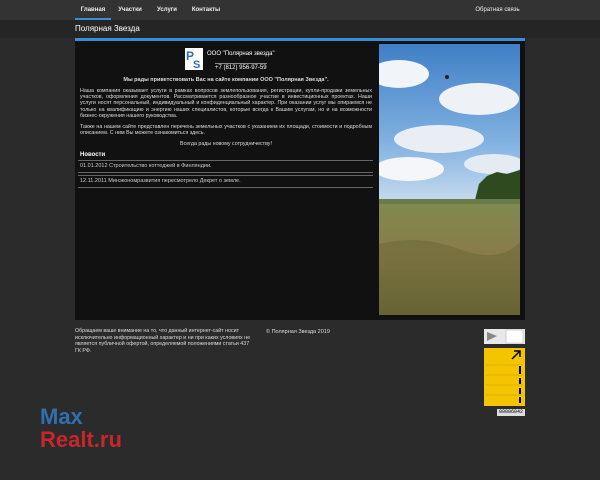  I want to click on watermark-line2: Realt.ru, so click(81, 439).